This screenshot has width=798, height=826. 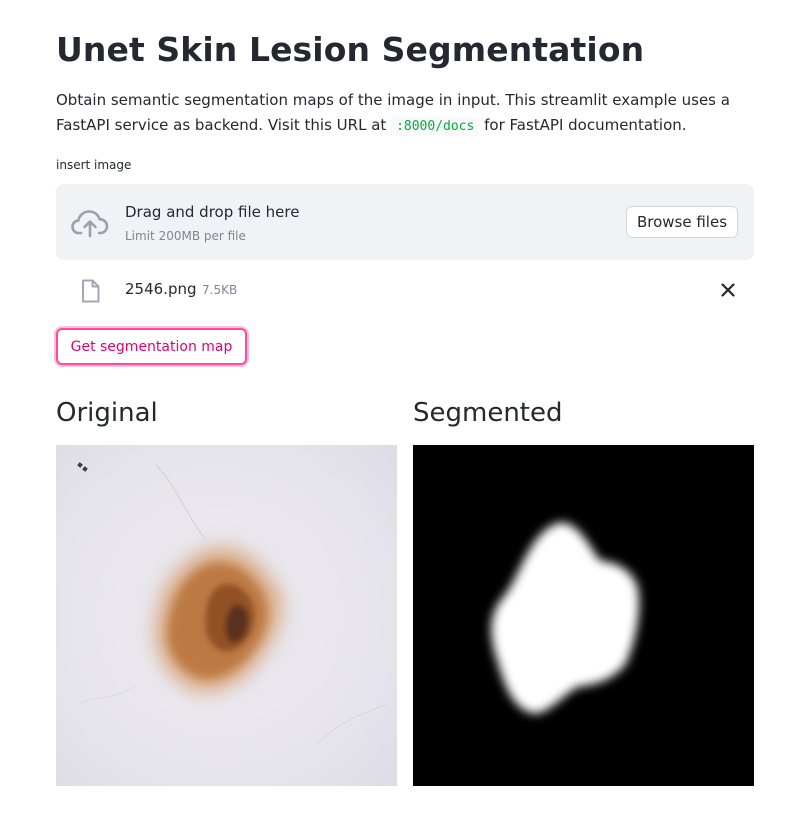 I want to click on original-heading: Original, so click(x=107, y=413).